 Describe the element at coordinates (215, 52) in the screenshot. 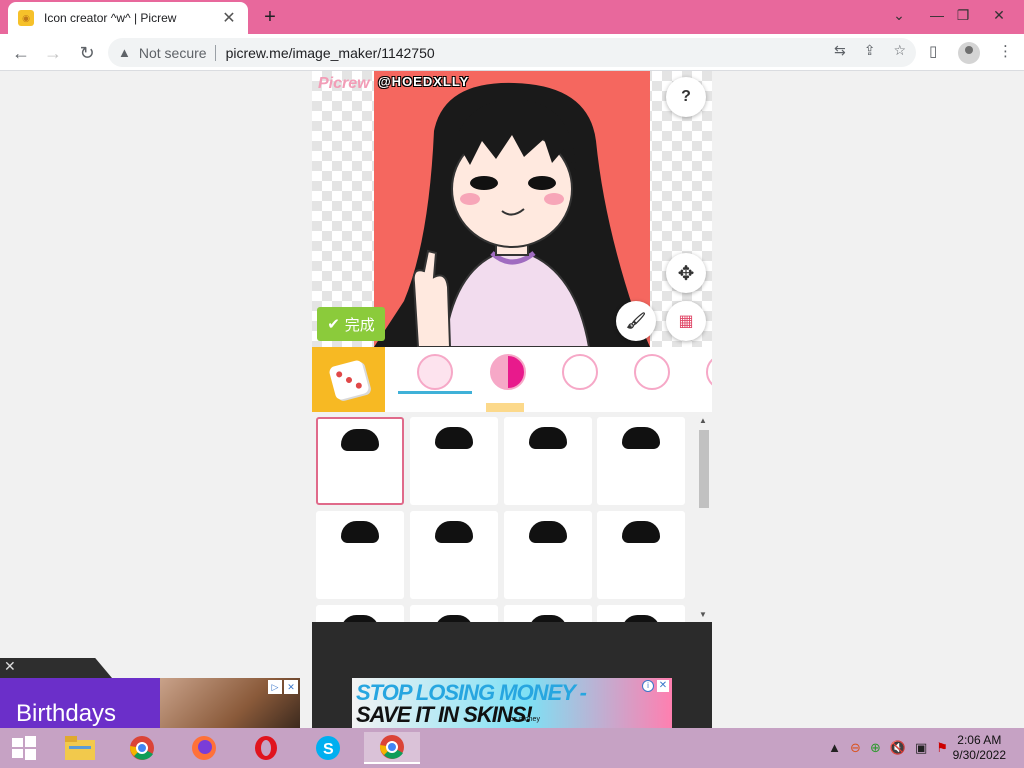

I see `divider` at that location.